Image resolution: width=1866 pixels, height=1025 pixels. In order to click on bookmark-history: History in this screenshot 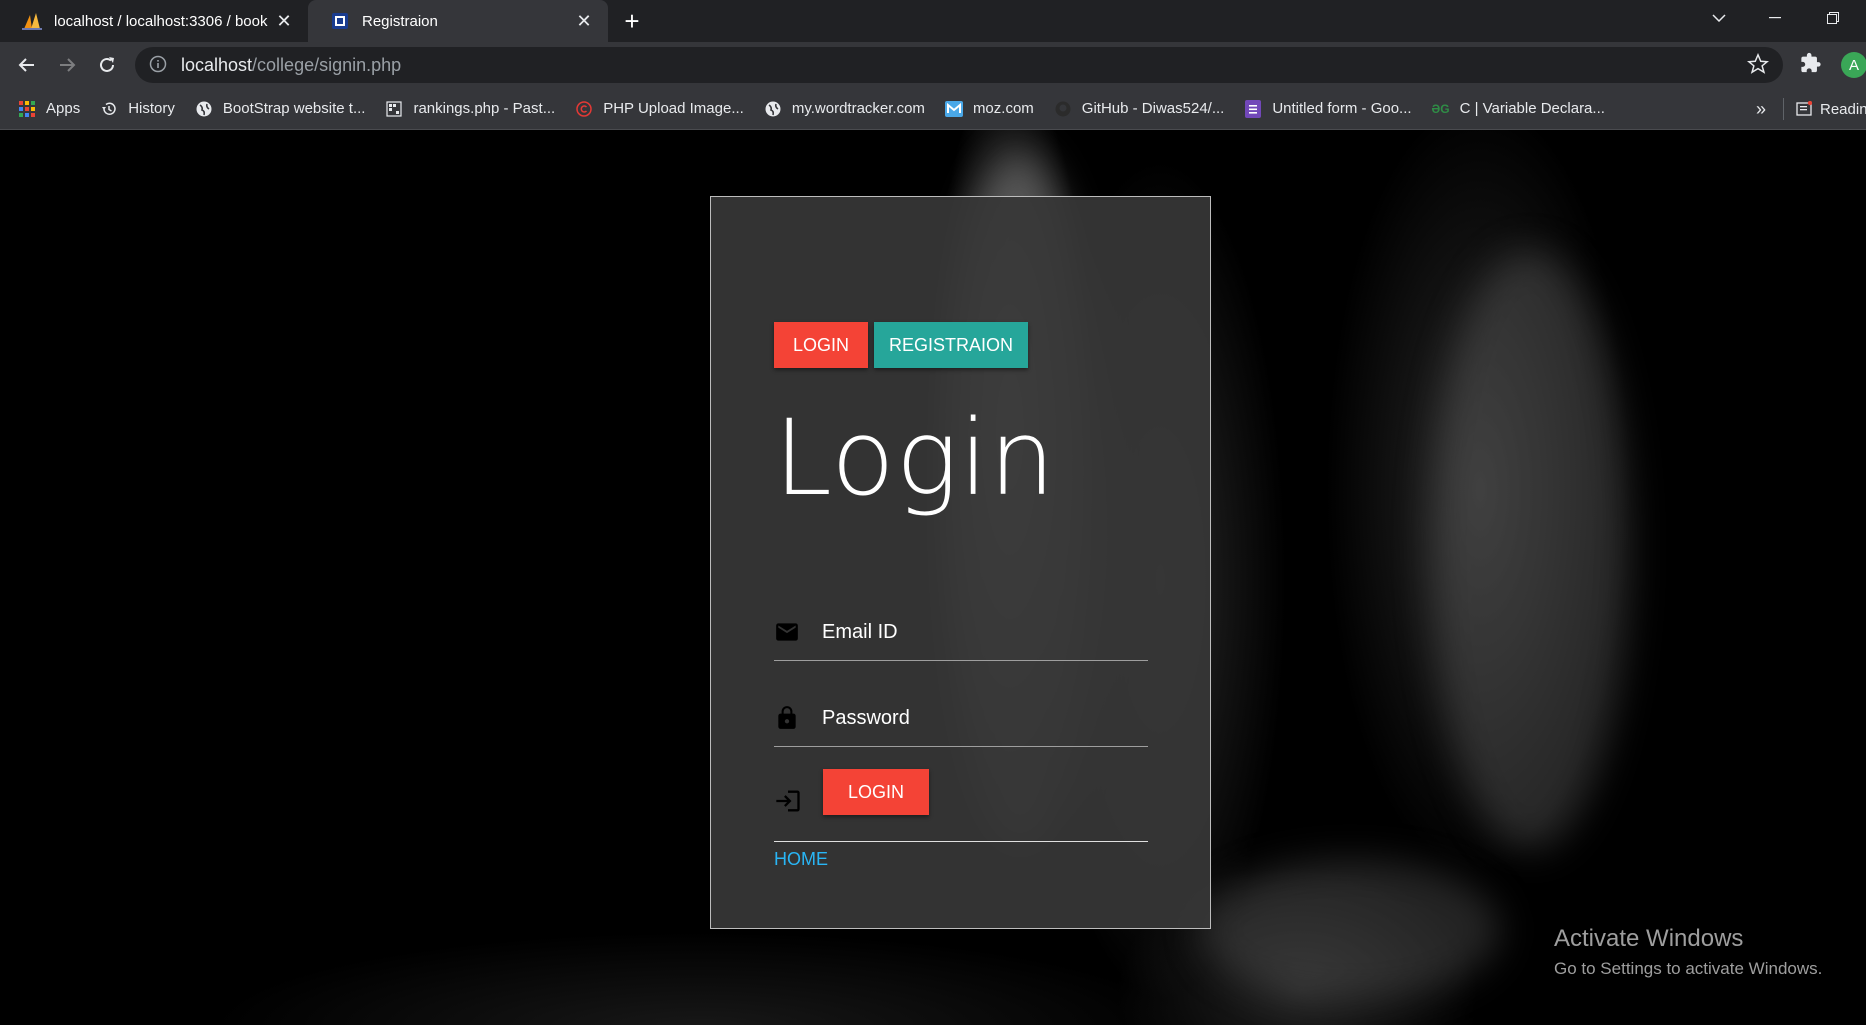, I will do `click(137, 109)`.